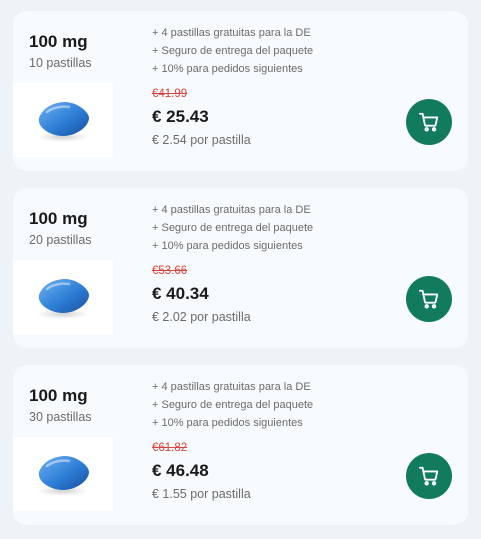 The width and height of the screenshot is (481, 539). Describe the element at coordinates (201, 317) in the screenshot. I see `price-per-pill: € 2.02 por pastilla` at that location.